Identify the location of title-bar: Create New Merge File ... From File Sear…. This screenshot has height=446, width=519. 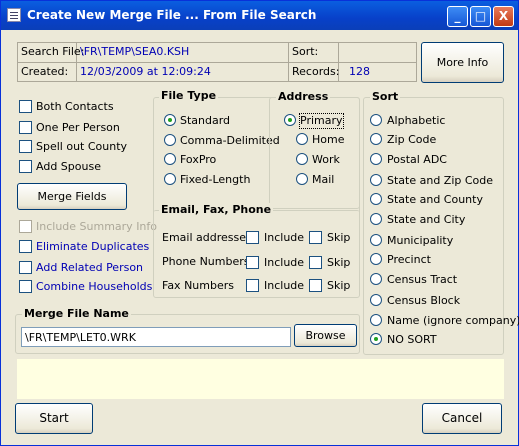
(259, 15).